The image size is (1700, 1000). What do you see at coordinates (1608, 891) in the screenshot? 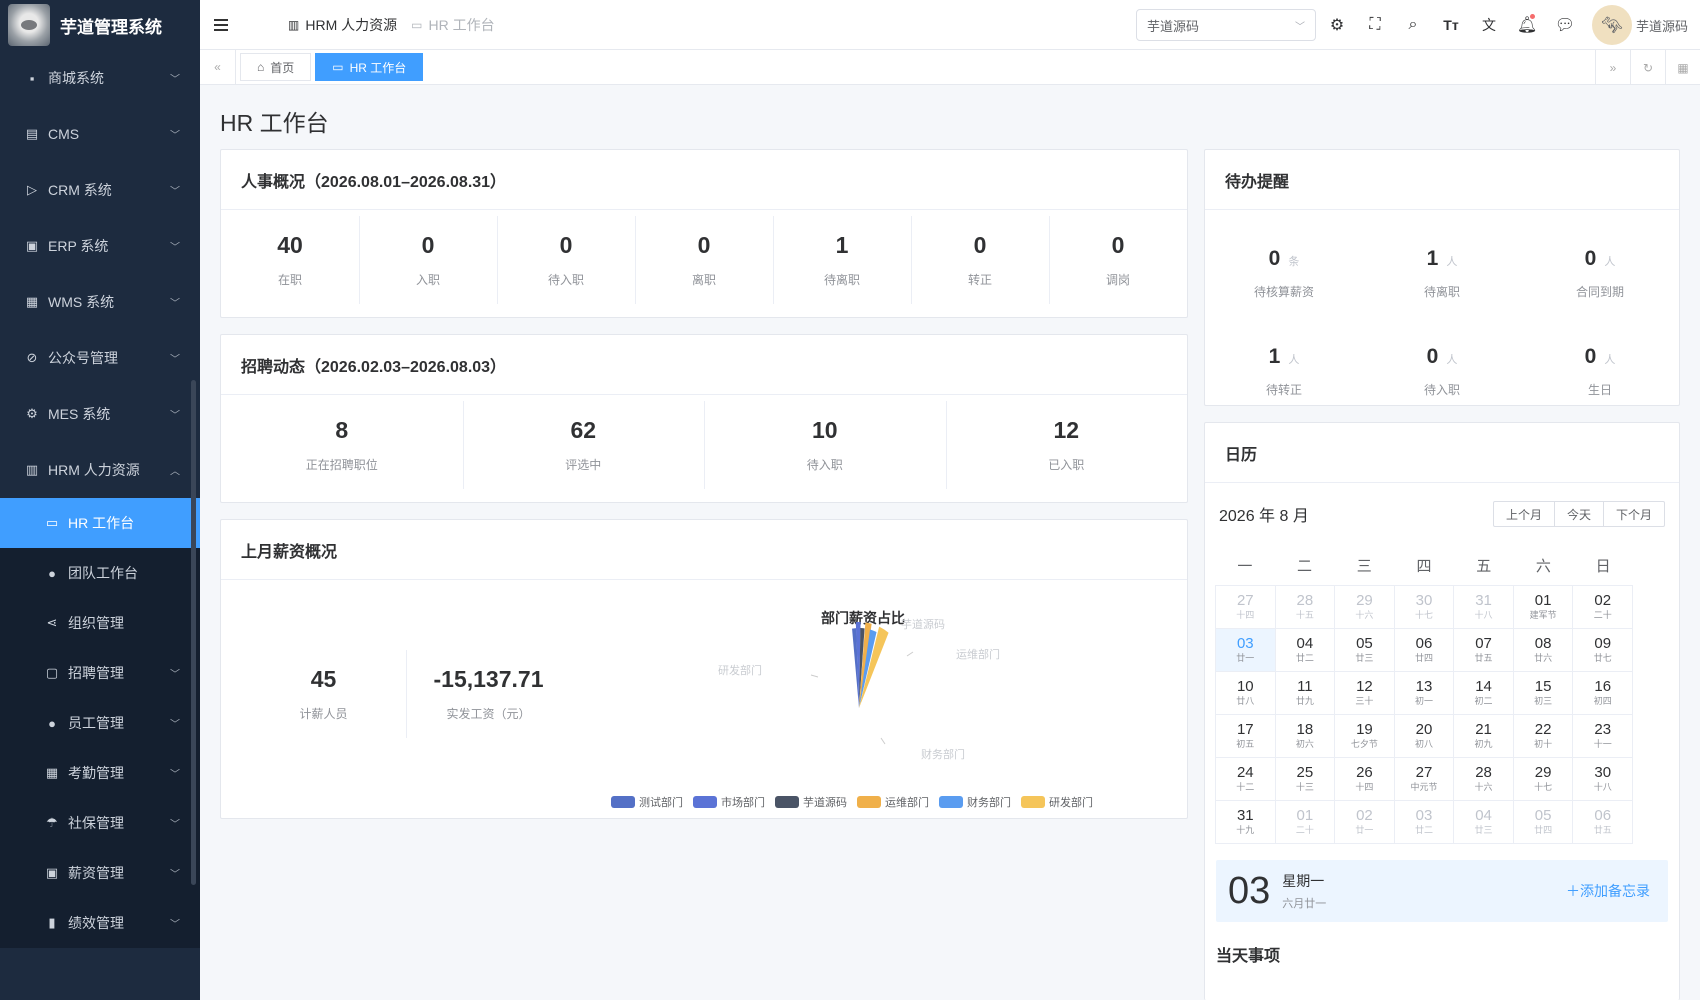
I see `add-memo-button: ＋添加备忘录` at bounding box center [1608, 891].